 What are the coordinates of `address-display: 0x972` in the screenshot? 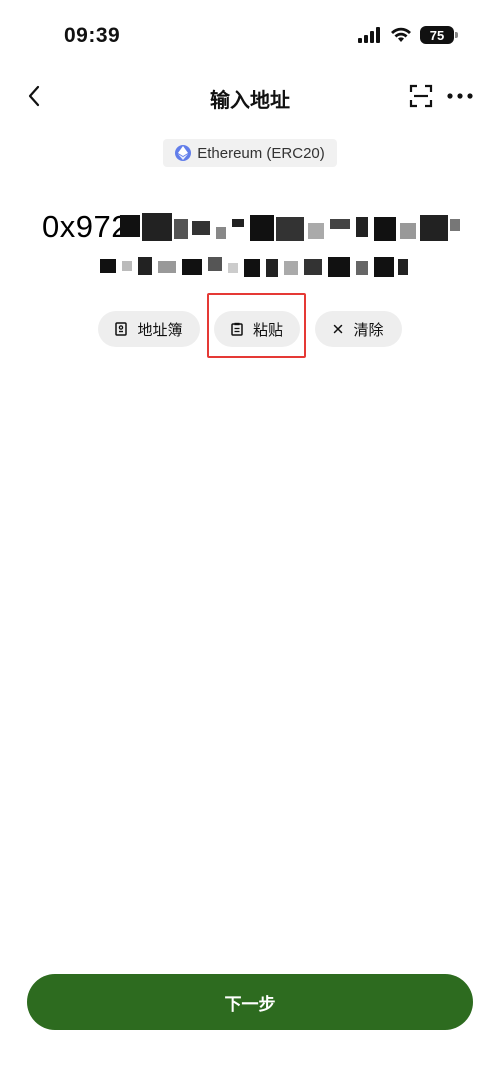 It's located at (255, 245).